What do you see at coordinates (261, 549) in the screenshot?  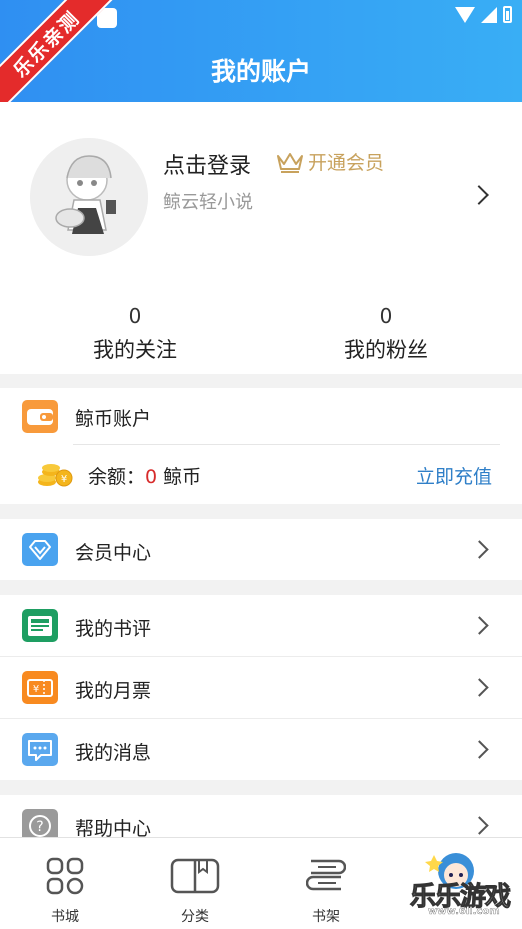 I see `menu-item-vip-center: 会员中心` at bounding box center [261, 549].